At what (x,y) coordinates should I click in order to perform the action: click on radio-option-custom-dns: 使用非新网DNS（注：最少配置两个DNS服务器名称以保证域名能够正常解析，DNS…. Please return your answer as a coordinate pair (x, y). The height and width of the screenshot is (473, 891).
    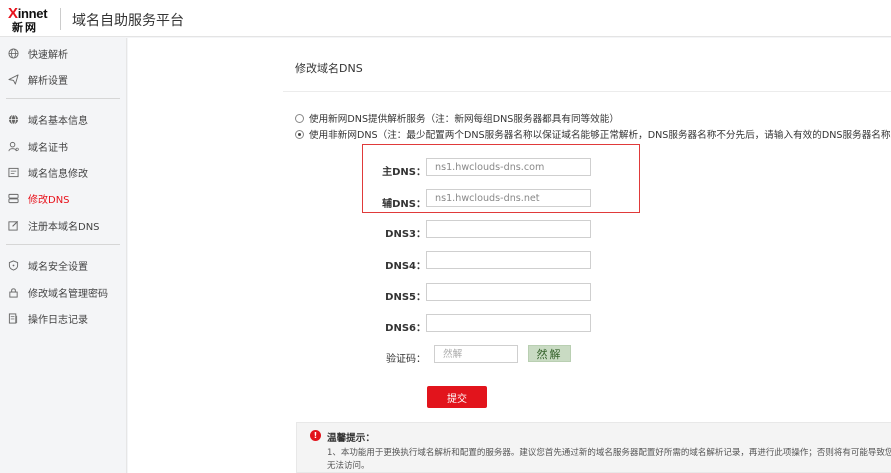
    Looking at the image, I should click on (593, 134).